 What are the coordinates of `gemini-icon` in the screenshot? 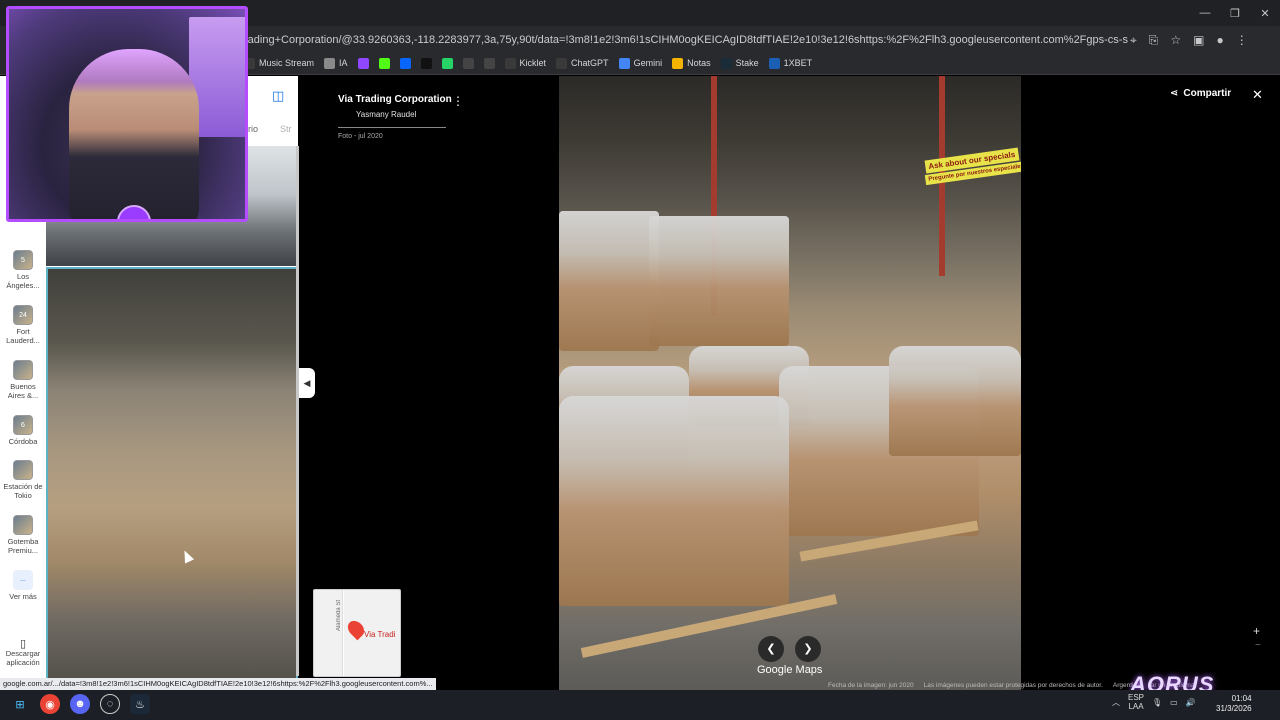 It's located at (624, 63).